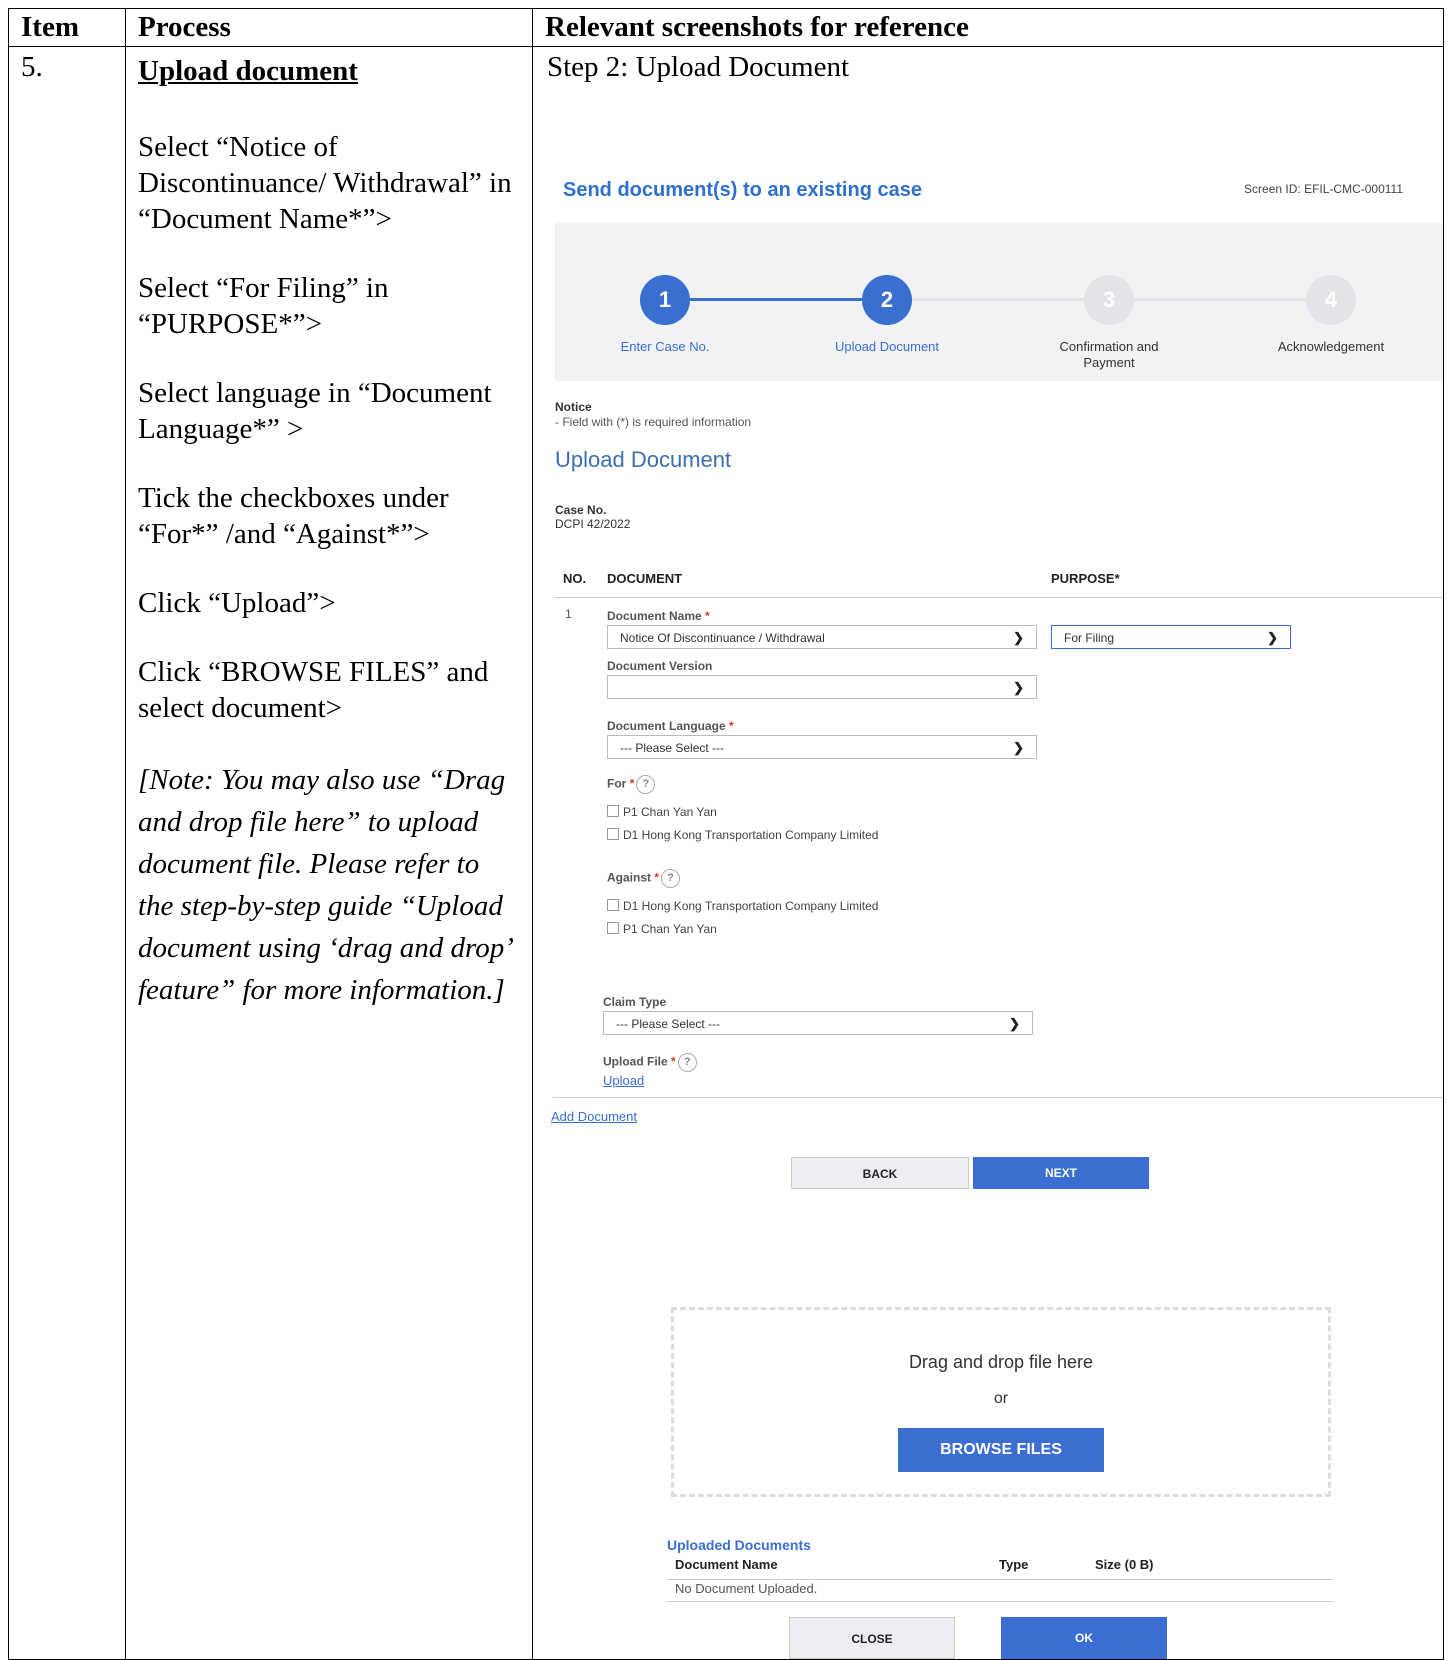 This screenshot has width=1452, height=1660. I want to click on col-document: DOCUMENT, so click(645, 578).